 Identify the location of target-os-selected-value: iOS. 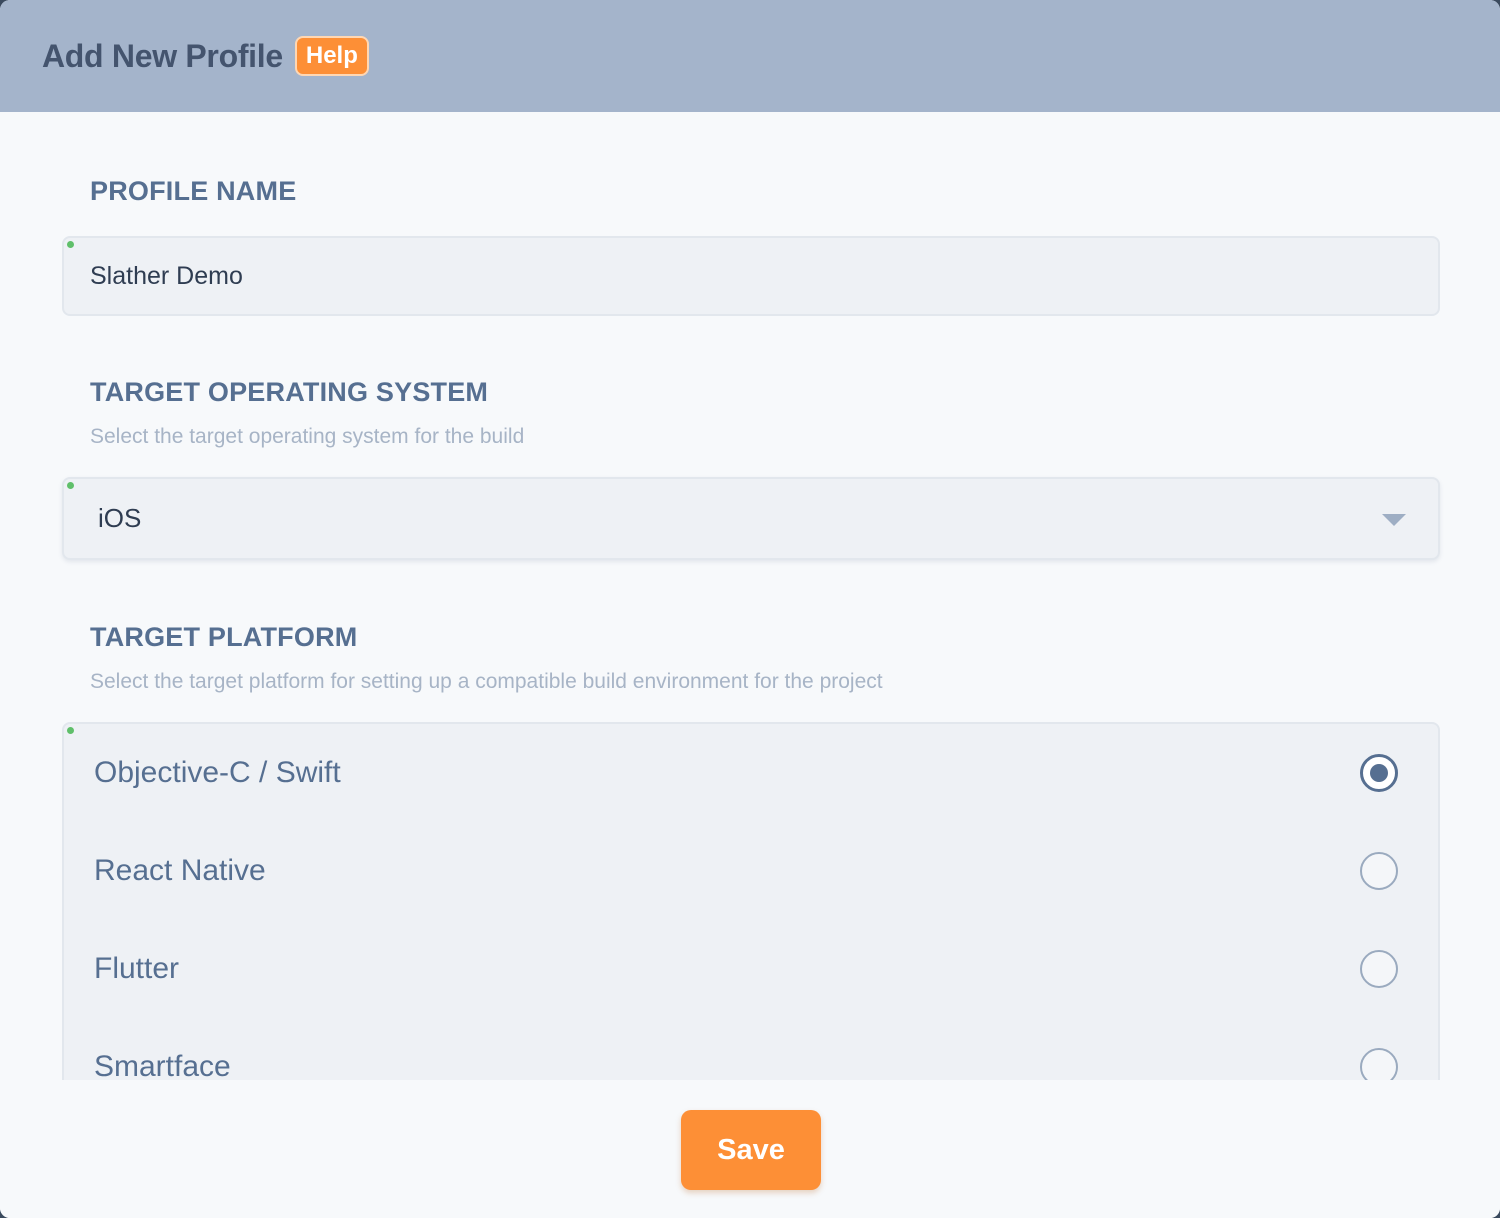
(120, 518).